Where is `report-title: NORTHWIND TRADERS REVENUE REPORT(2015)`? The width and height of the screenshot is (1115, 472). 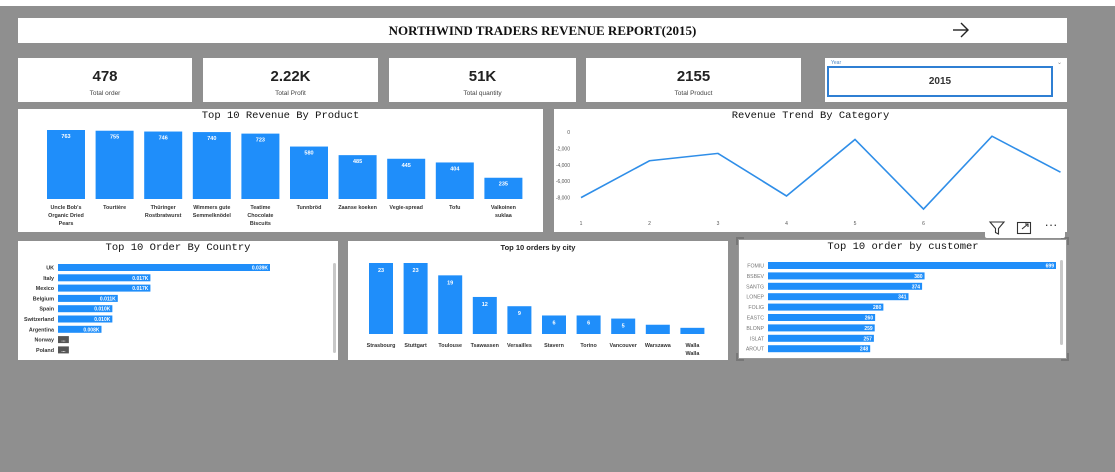 report-title: NORTHWIND TRADERS REVENUE REPORT(2015) is located at coordinates (542, 30).